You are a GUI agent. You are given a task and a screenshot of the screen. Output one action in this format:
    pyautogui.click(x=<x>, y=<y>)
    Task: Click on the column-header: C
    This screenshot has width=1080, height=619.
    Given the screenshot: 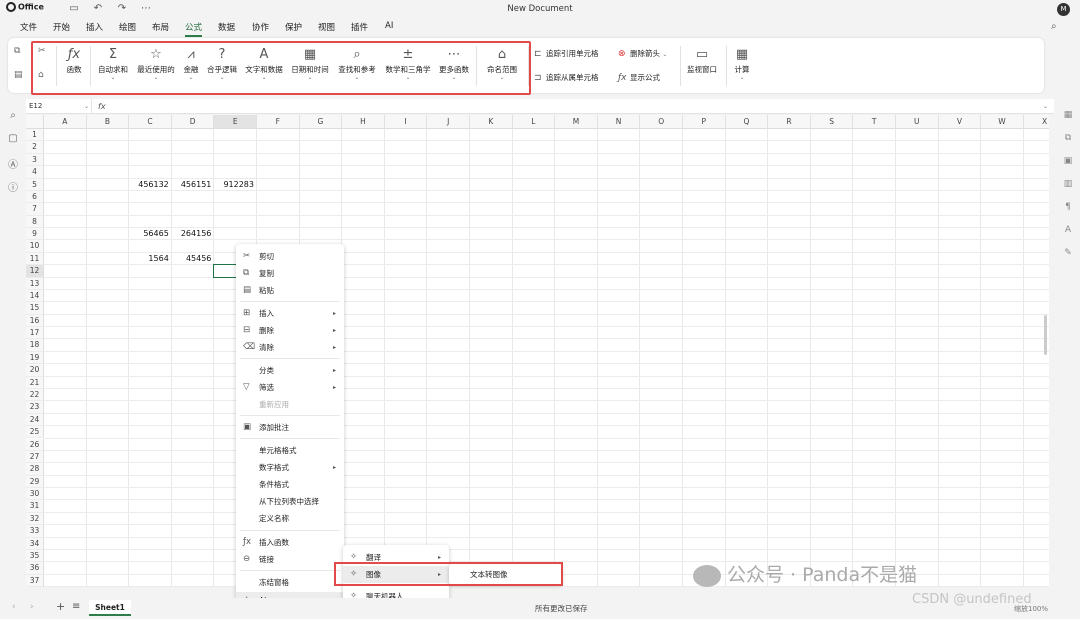 What is the action you would take?
    pyautogui.click(x=150, y=122)
    